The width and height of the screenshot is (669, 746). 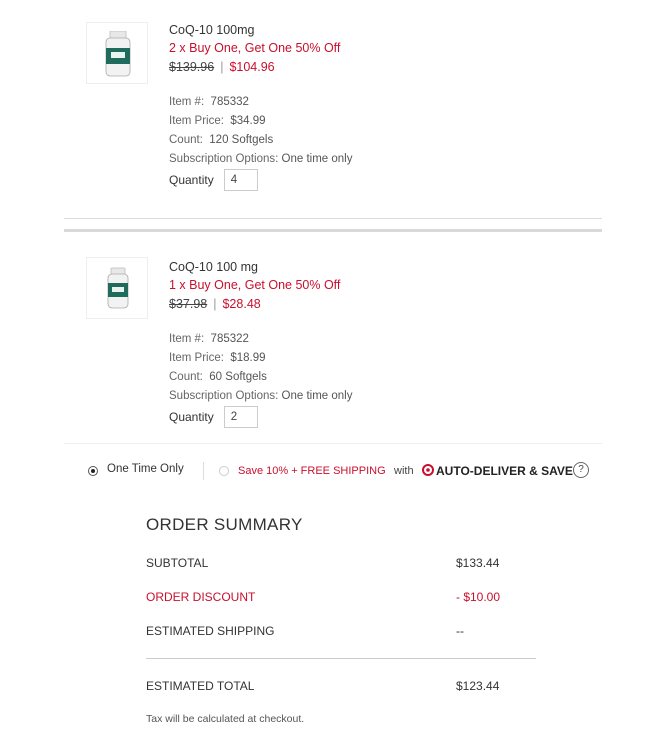 What do you see at coordinates (240, 180) in the screenshot?
I see `quantity-input: 4` at bounding box center [240, 180].